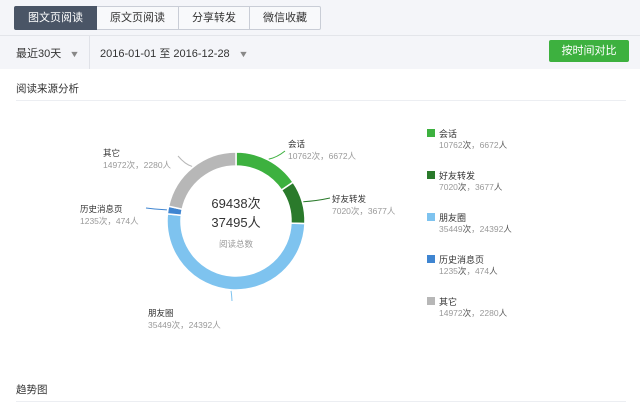  I want to click on legend-stat: 10762次，6672人, so click(473, 145).